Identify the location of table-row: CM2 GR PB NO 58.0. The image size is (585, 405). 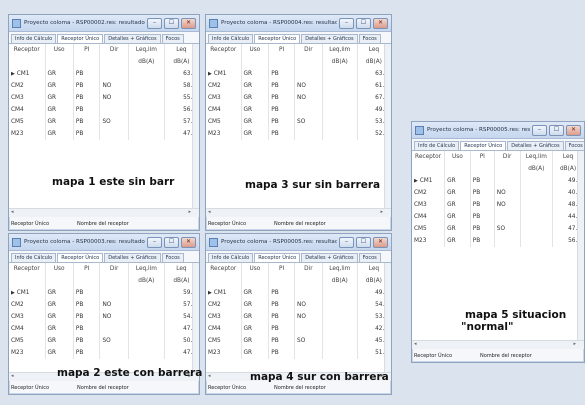
(104, 86).